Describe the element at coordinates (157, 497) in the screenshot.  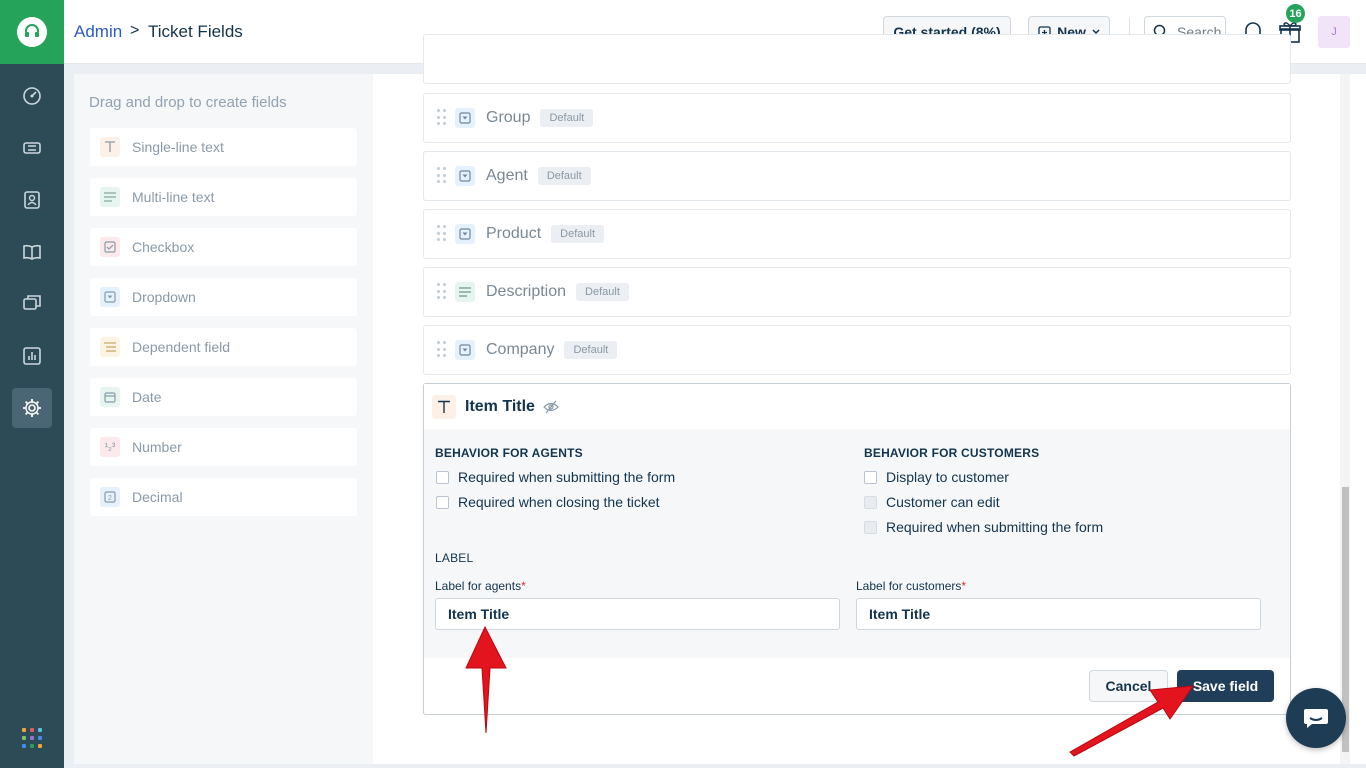
I see `field-type-label: Decimal` at that location.